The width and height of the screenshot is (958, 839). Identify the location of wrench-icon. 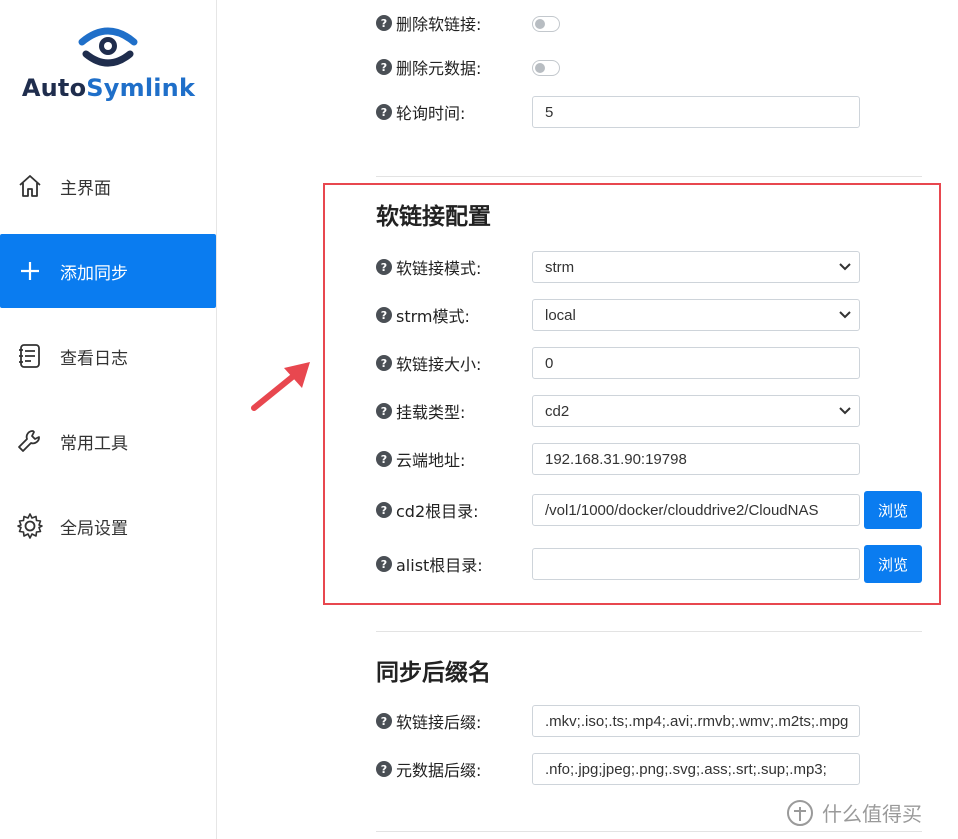
(30, 441).